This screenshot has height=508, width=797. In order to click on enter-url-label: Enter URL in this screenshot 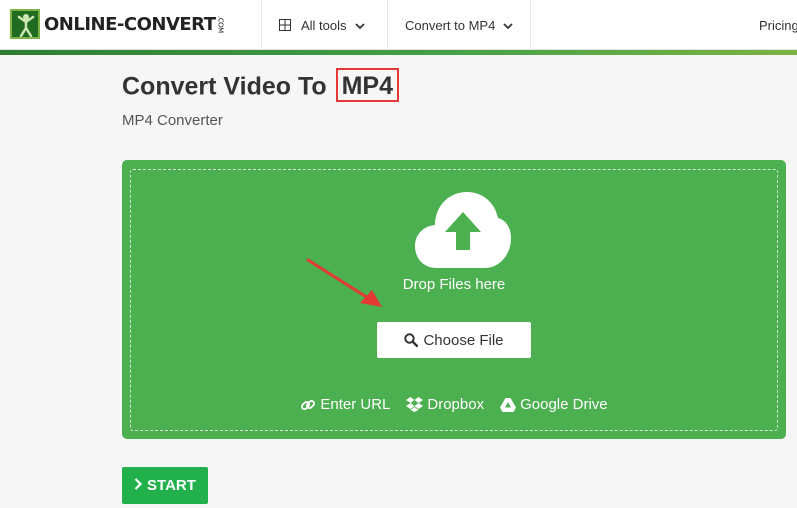, I will do `click(355, 404)`.